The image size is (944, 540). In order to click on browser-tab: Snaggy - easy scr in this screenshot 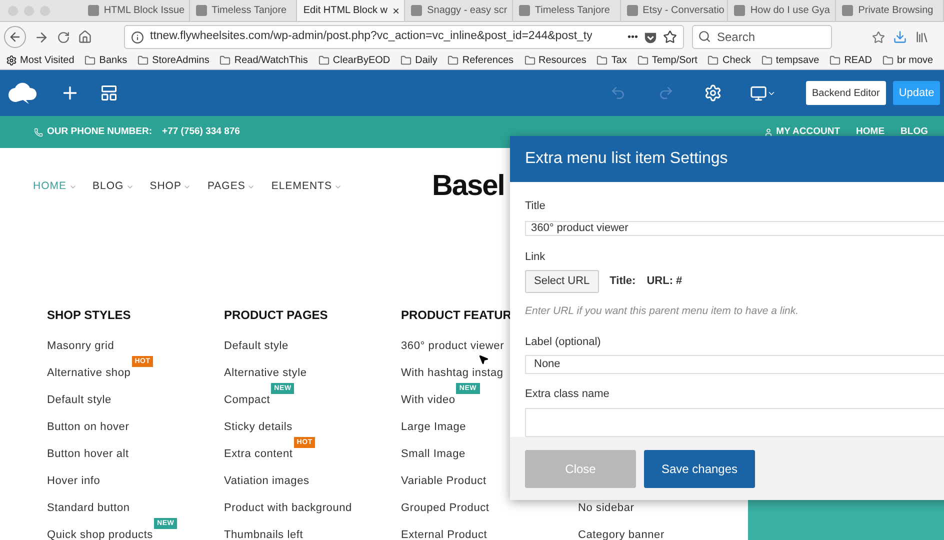, I will do `click(459, 10)`.